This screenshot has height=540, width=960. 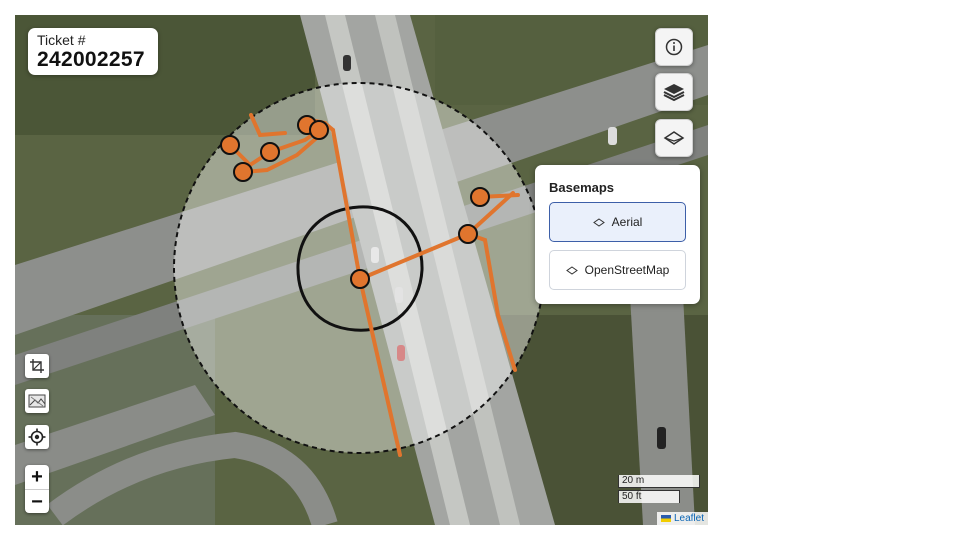 What do you see at coordinates (37, 501) in the screenshot?
I see `zoom-out-button: −` at bounding box center [37, 501].